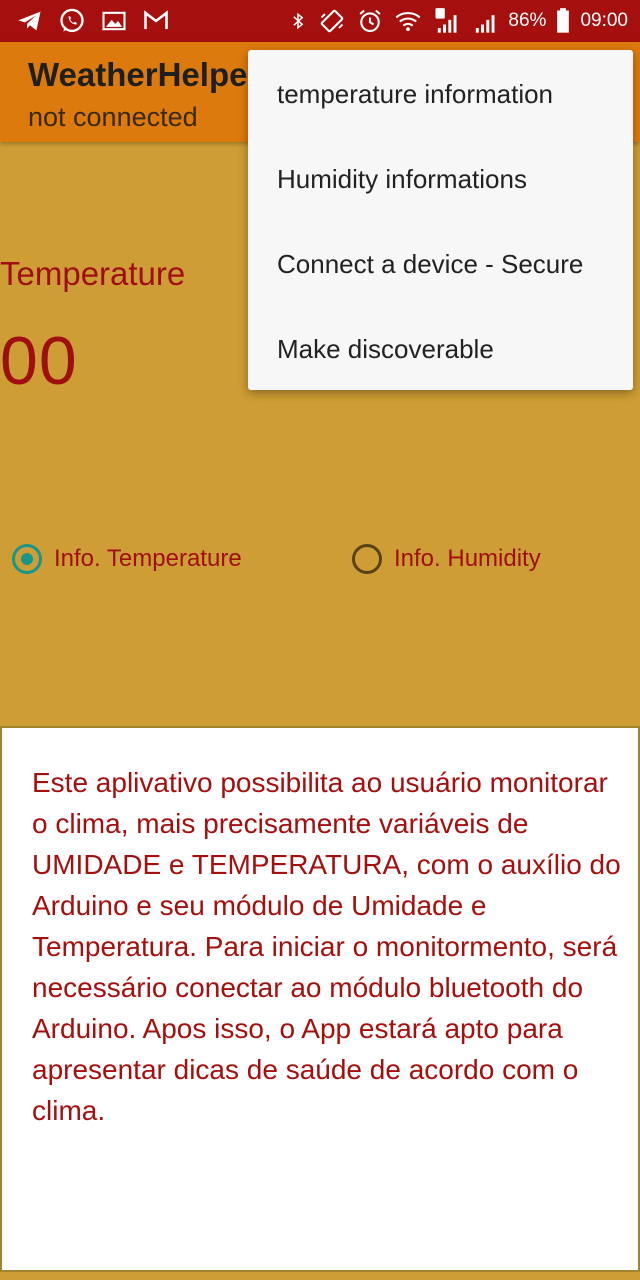  I want to click on vibrate-icon, so click(332, 21).